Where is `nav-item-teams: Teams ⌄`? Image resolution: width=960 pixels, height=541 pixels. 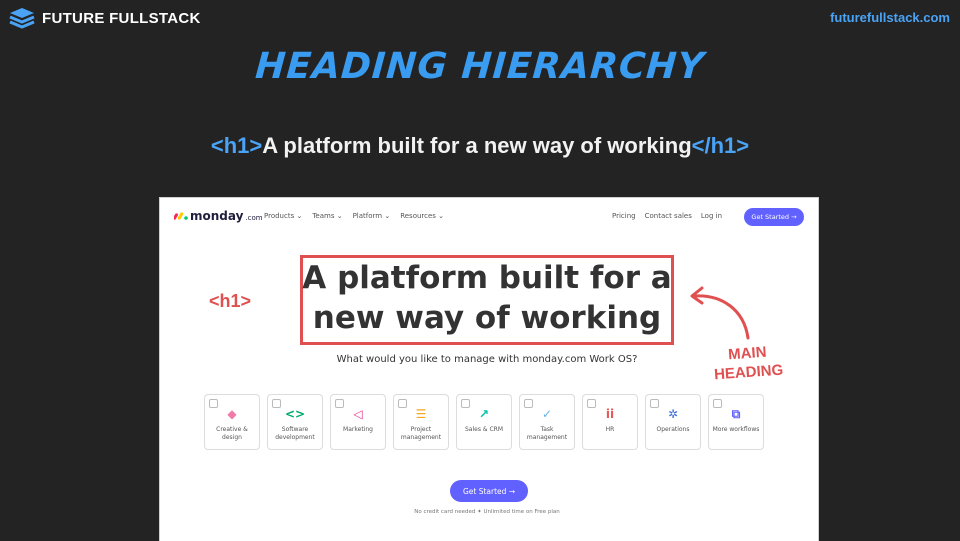
nav-item-teams: Teams ⌄ is located at coordinates (327, 216).